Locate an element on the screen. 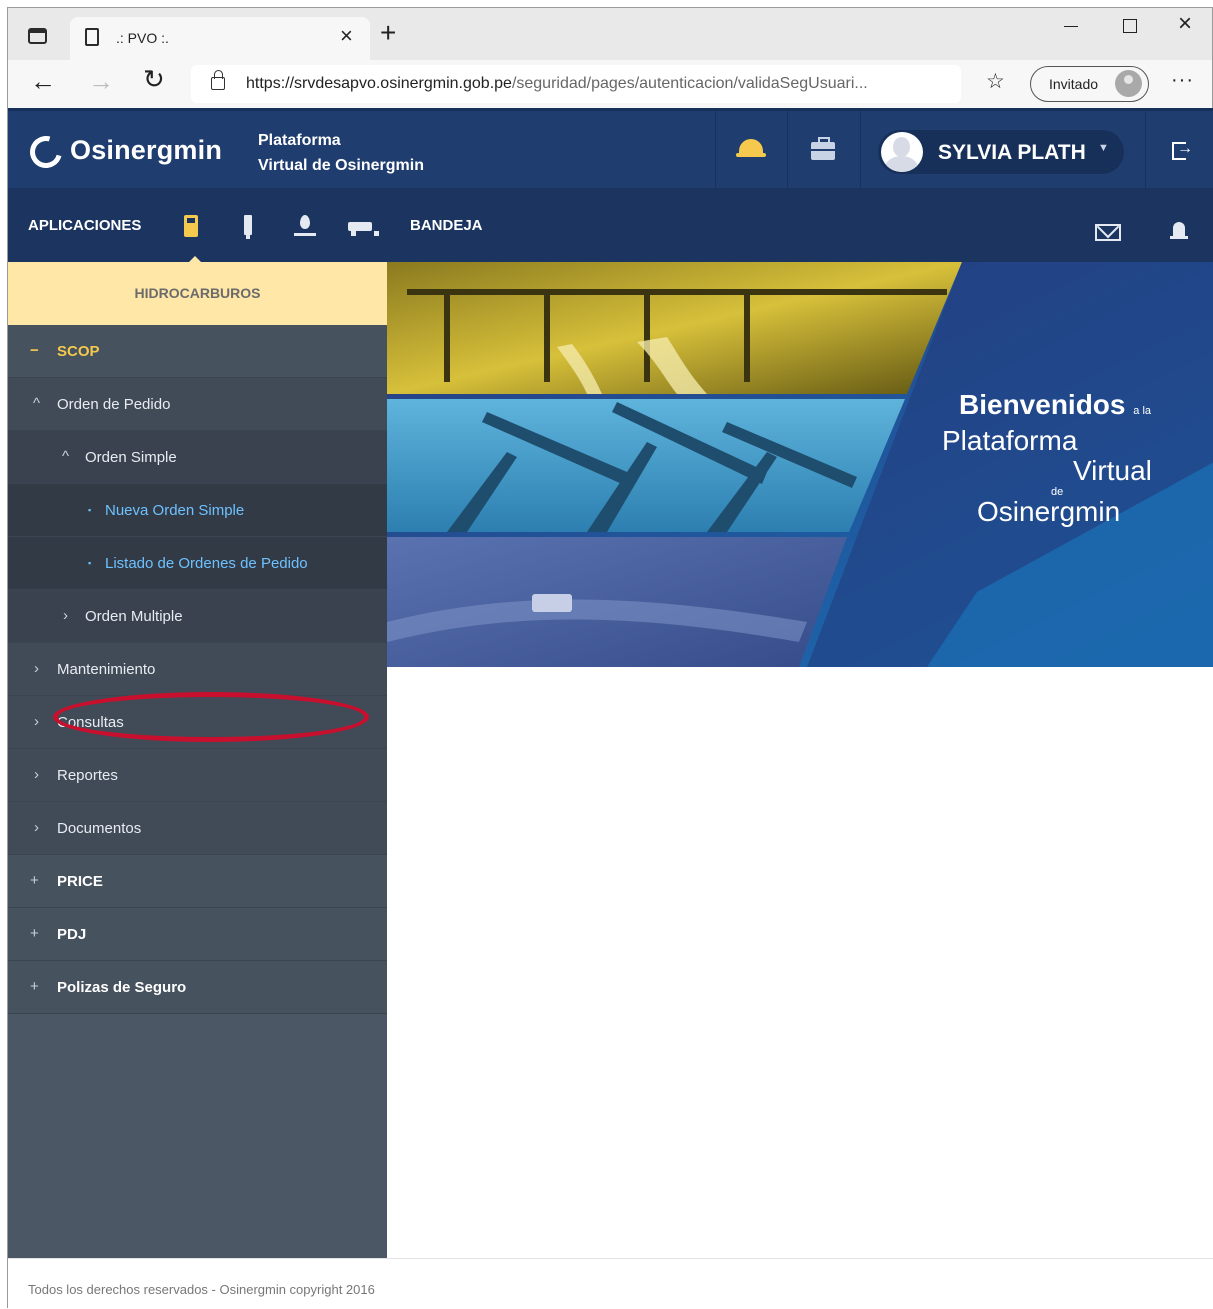 This screenshot has height=1309, width=1213. platform-line2: Virtual de Osinergmin is located at coordinates (341, 165).